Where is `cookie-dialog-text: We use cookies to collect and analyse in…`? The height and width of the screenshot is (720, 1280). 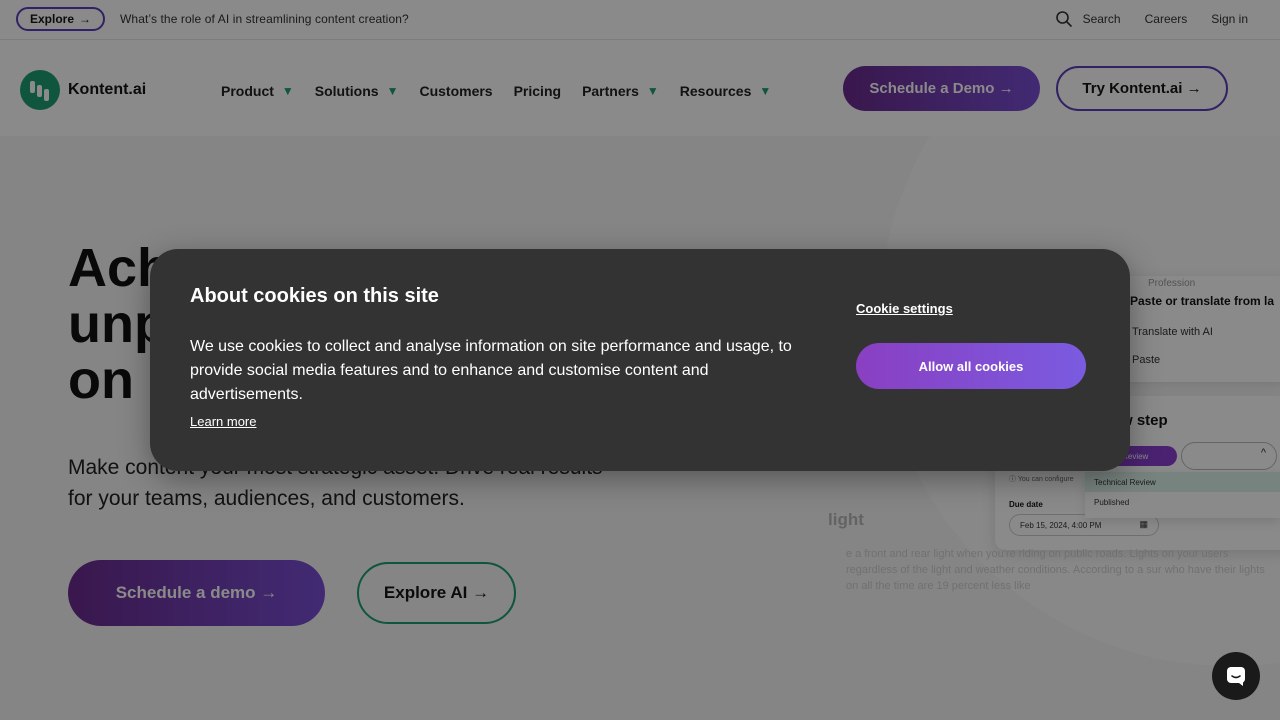
cookie-dialog-text: We use cookies to collect and analyse in… is located at coordinates (491, 370).